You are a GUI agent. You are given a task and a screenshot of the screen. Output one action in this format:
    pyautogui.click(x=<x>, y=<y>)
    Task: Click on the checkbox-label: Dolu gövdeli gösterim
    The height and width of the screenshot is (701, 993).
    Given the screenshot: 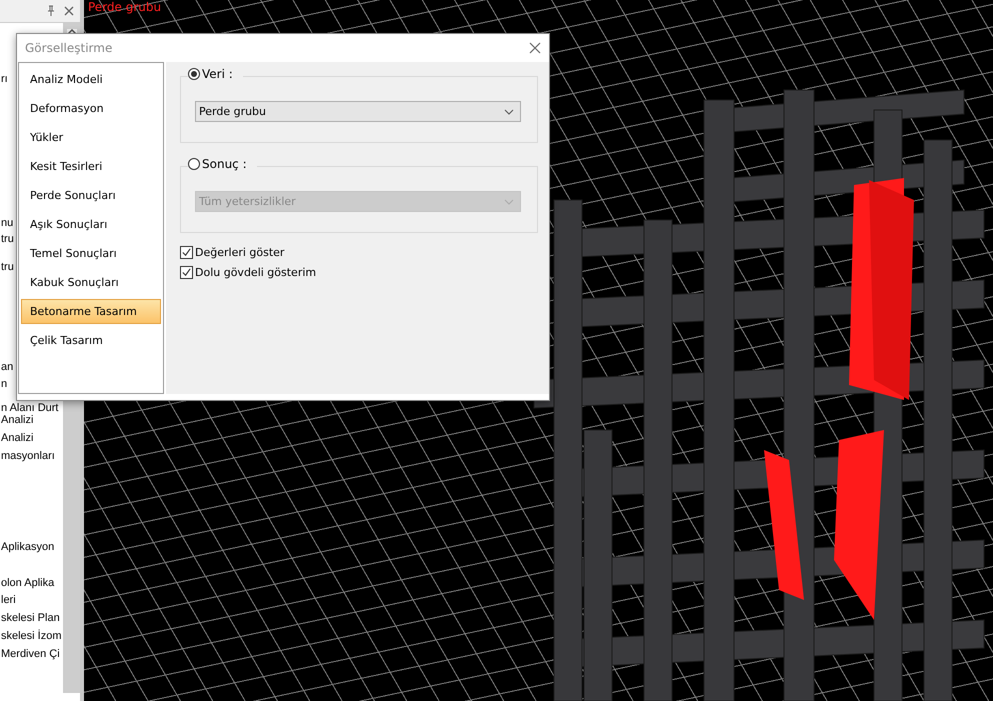 What is the action you would take?
    pyautogui.click(x=255, y=272)
    